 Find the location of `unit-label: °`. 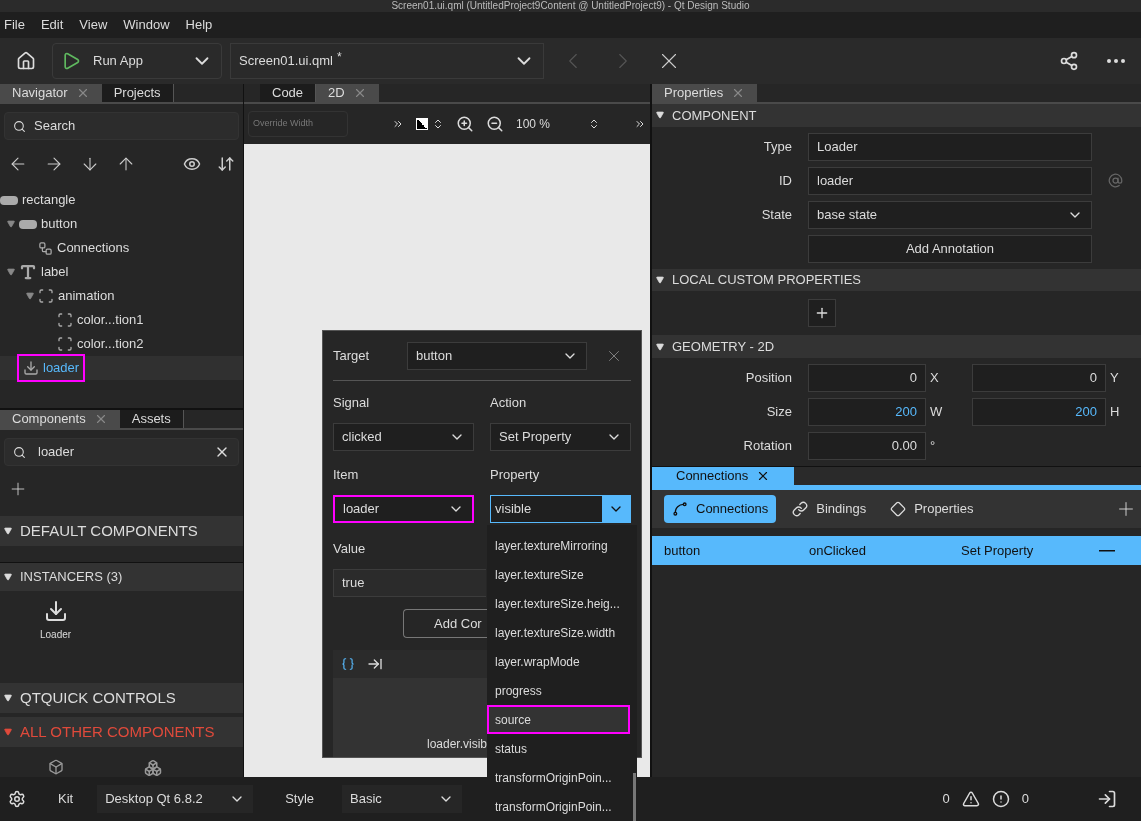

unit-label: ° is located at coordinates (933, 446).